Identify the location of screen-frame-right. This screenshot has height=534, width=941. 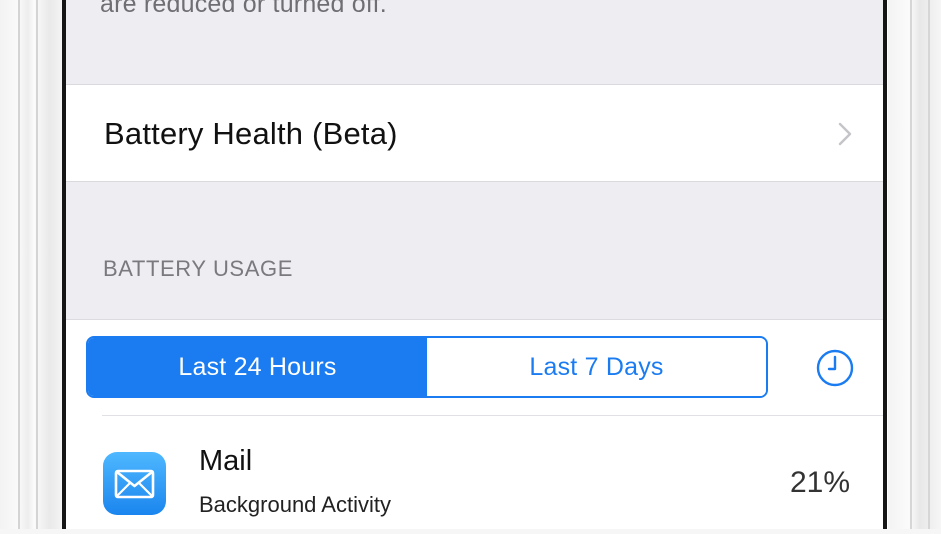
(885, 267).